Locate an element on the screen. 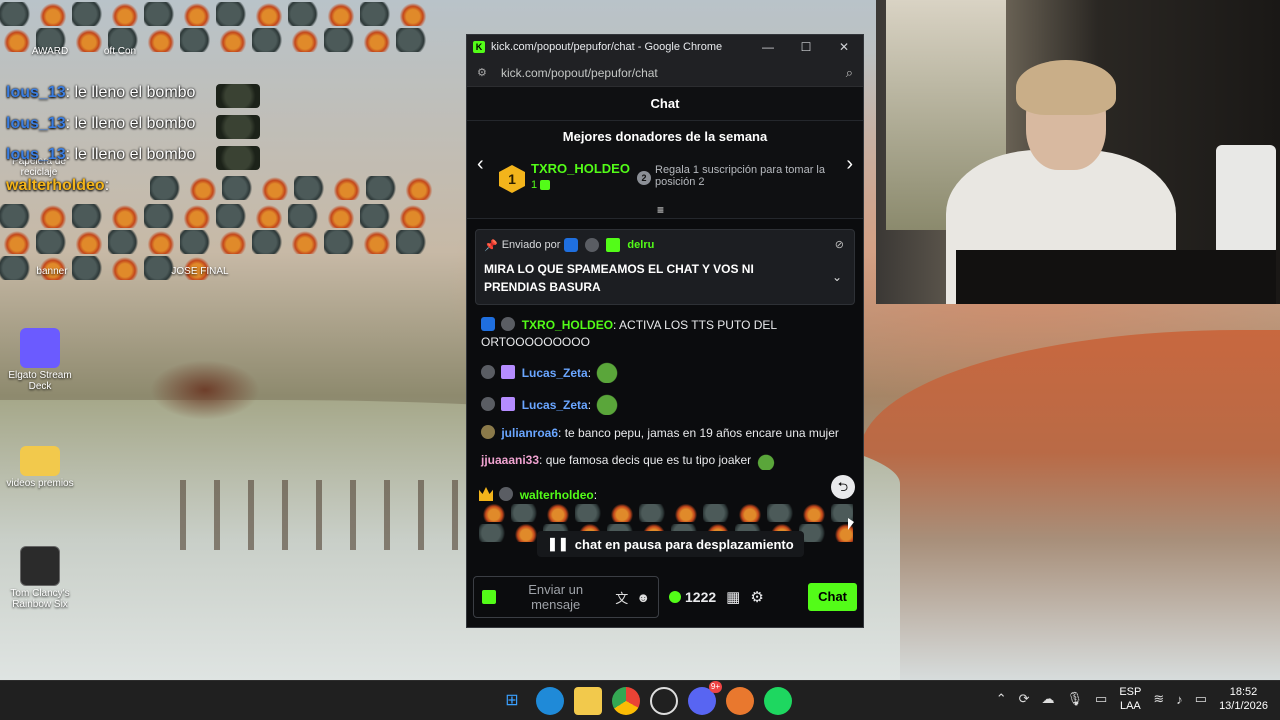  minimize-button: — is located at coordinates (768, 47).